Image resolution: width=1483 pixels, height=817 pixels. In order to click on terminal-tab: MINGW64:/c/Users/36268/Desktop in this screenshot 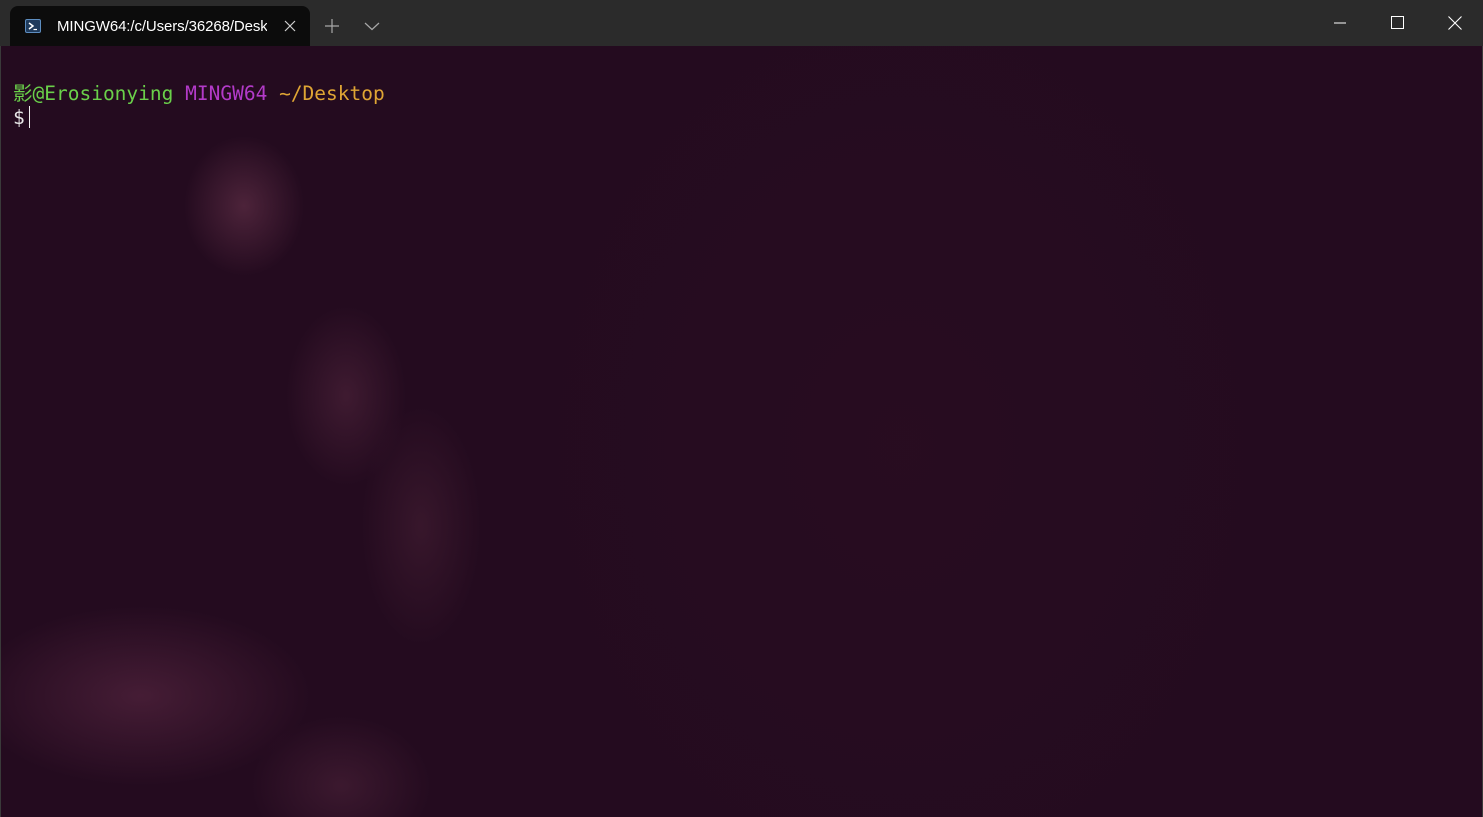, I will do `click(160, 26)`.